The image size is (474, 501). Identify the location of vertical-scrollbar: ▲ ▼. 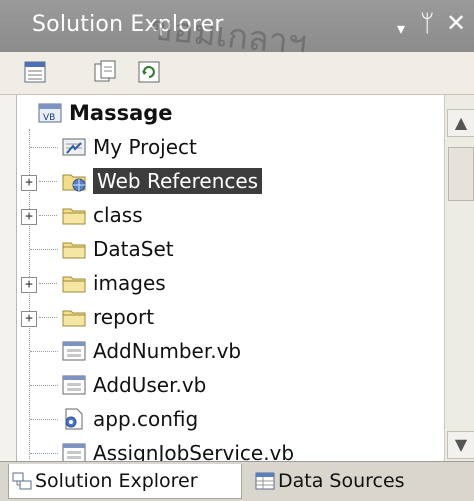
(459, 278).